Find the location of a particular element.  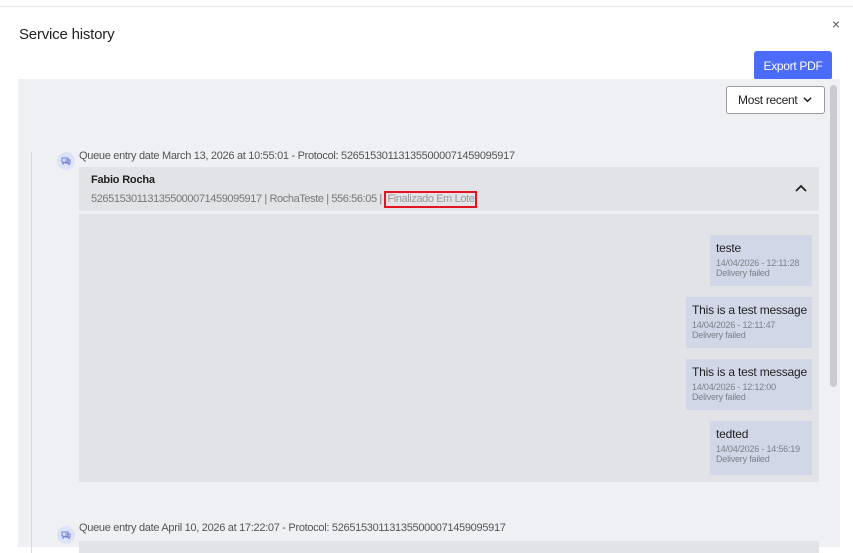

close-button: × is located at coordinates (836, 24).